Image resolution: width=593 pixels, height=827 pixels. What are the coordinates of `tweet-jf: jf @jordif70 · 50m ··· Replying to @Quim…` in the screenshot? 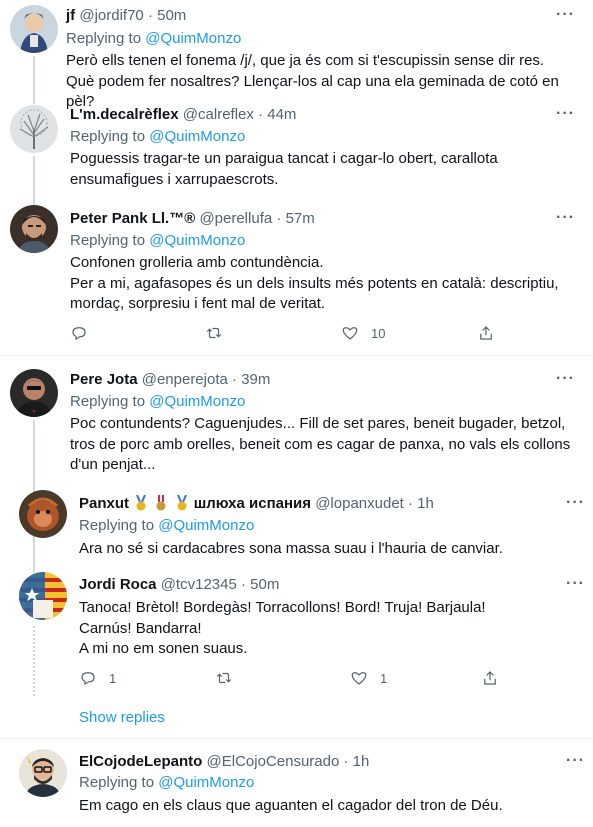 It's located at (296, 55).